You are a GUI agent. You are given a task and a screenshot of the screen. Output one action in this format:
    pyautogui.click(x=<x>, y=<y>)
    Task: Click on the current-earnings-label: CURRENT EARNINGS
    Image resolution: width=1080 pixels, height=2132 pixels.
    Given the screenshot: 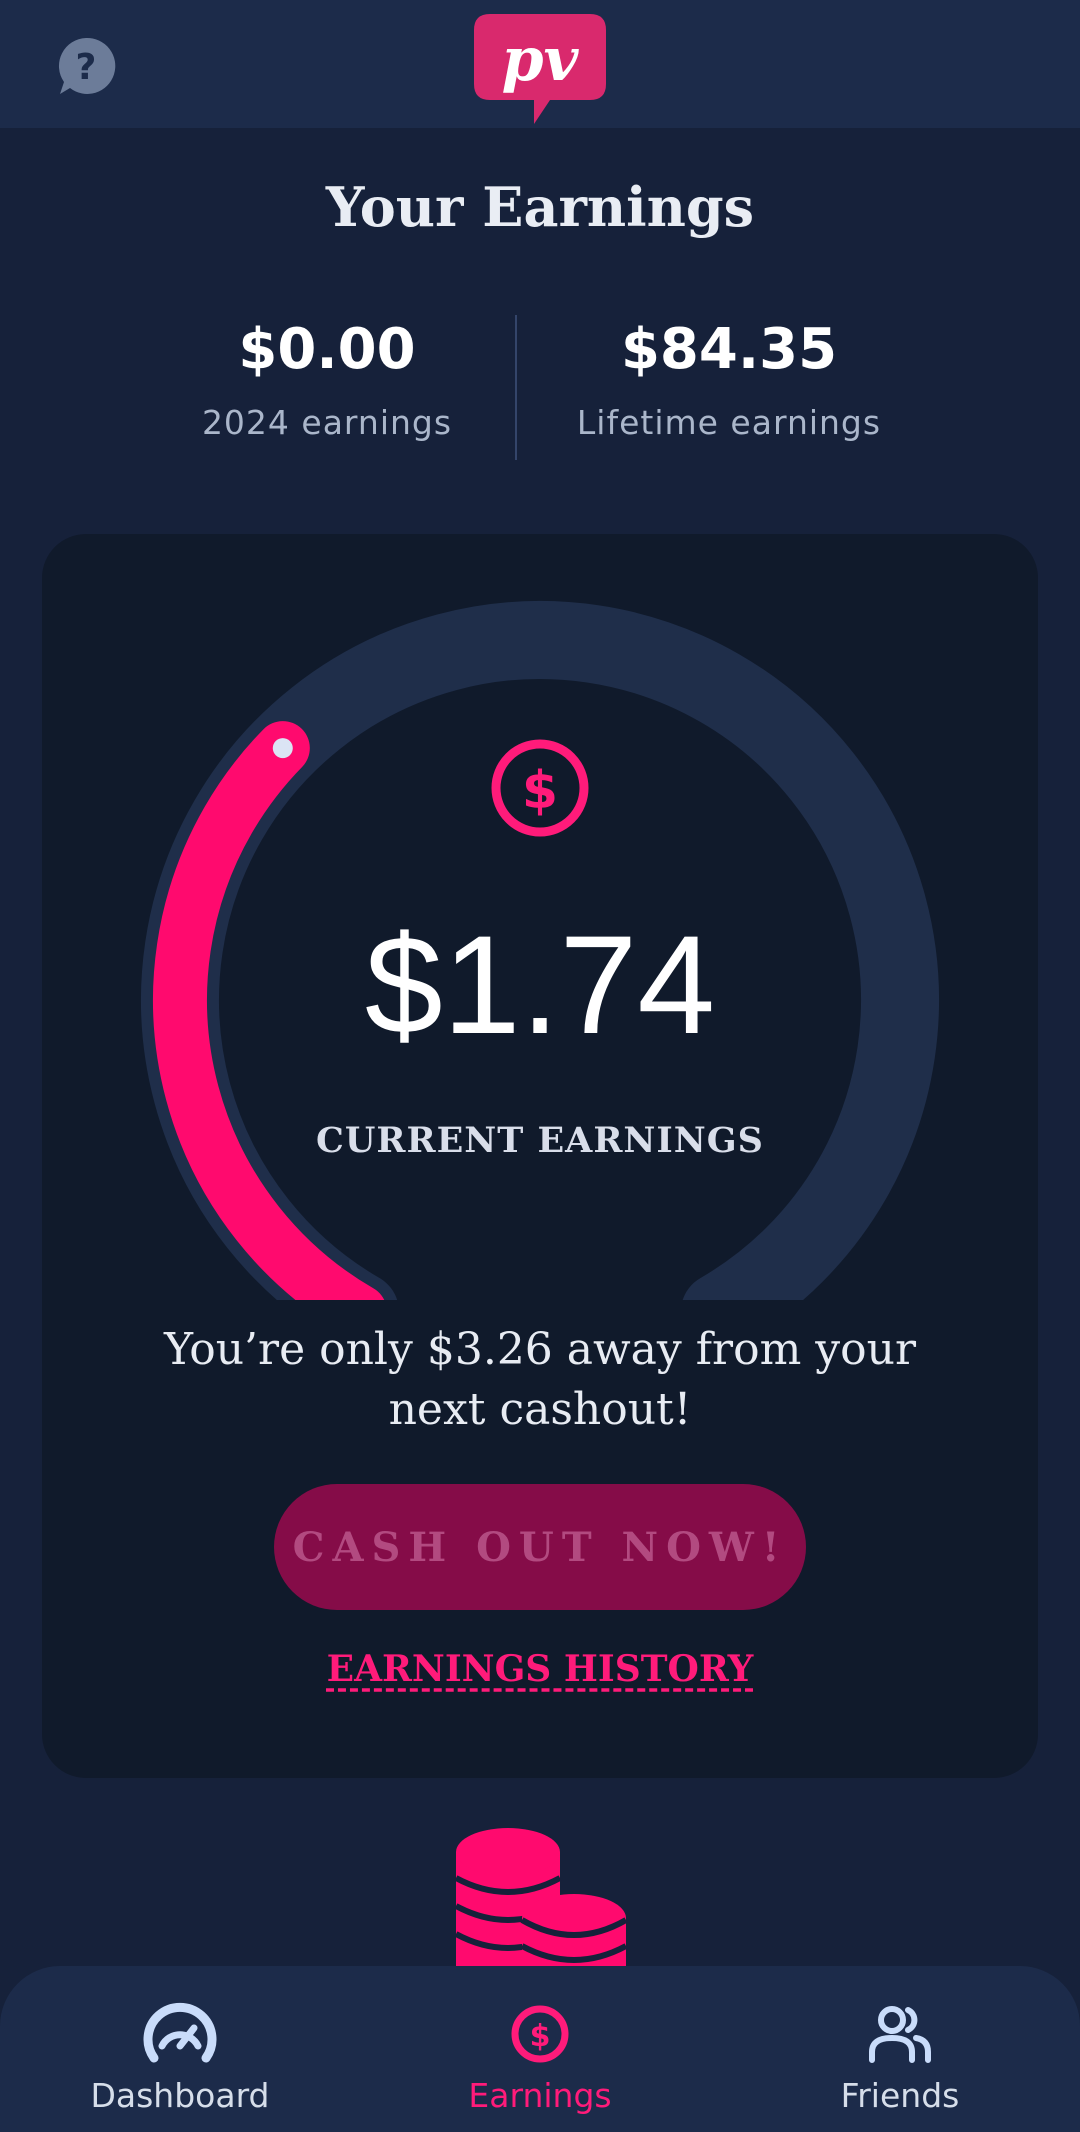 What is the action you would take?
    pyautogui.click(x=540, y=1140)
    